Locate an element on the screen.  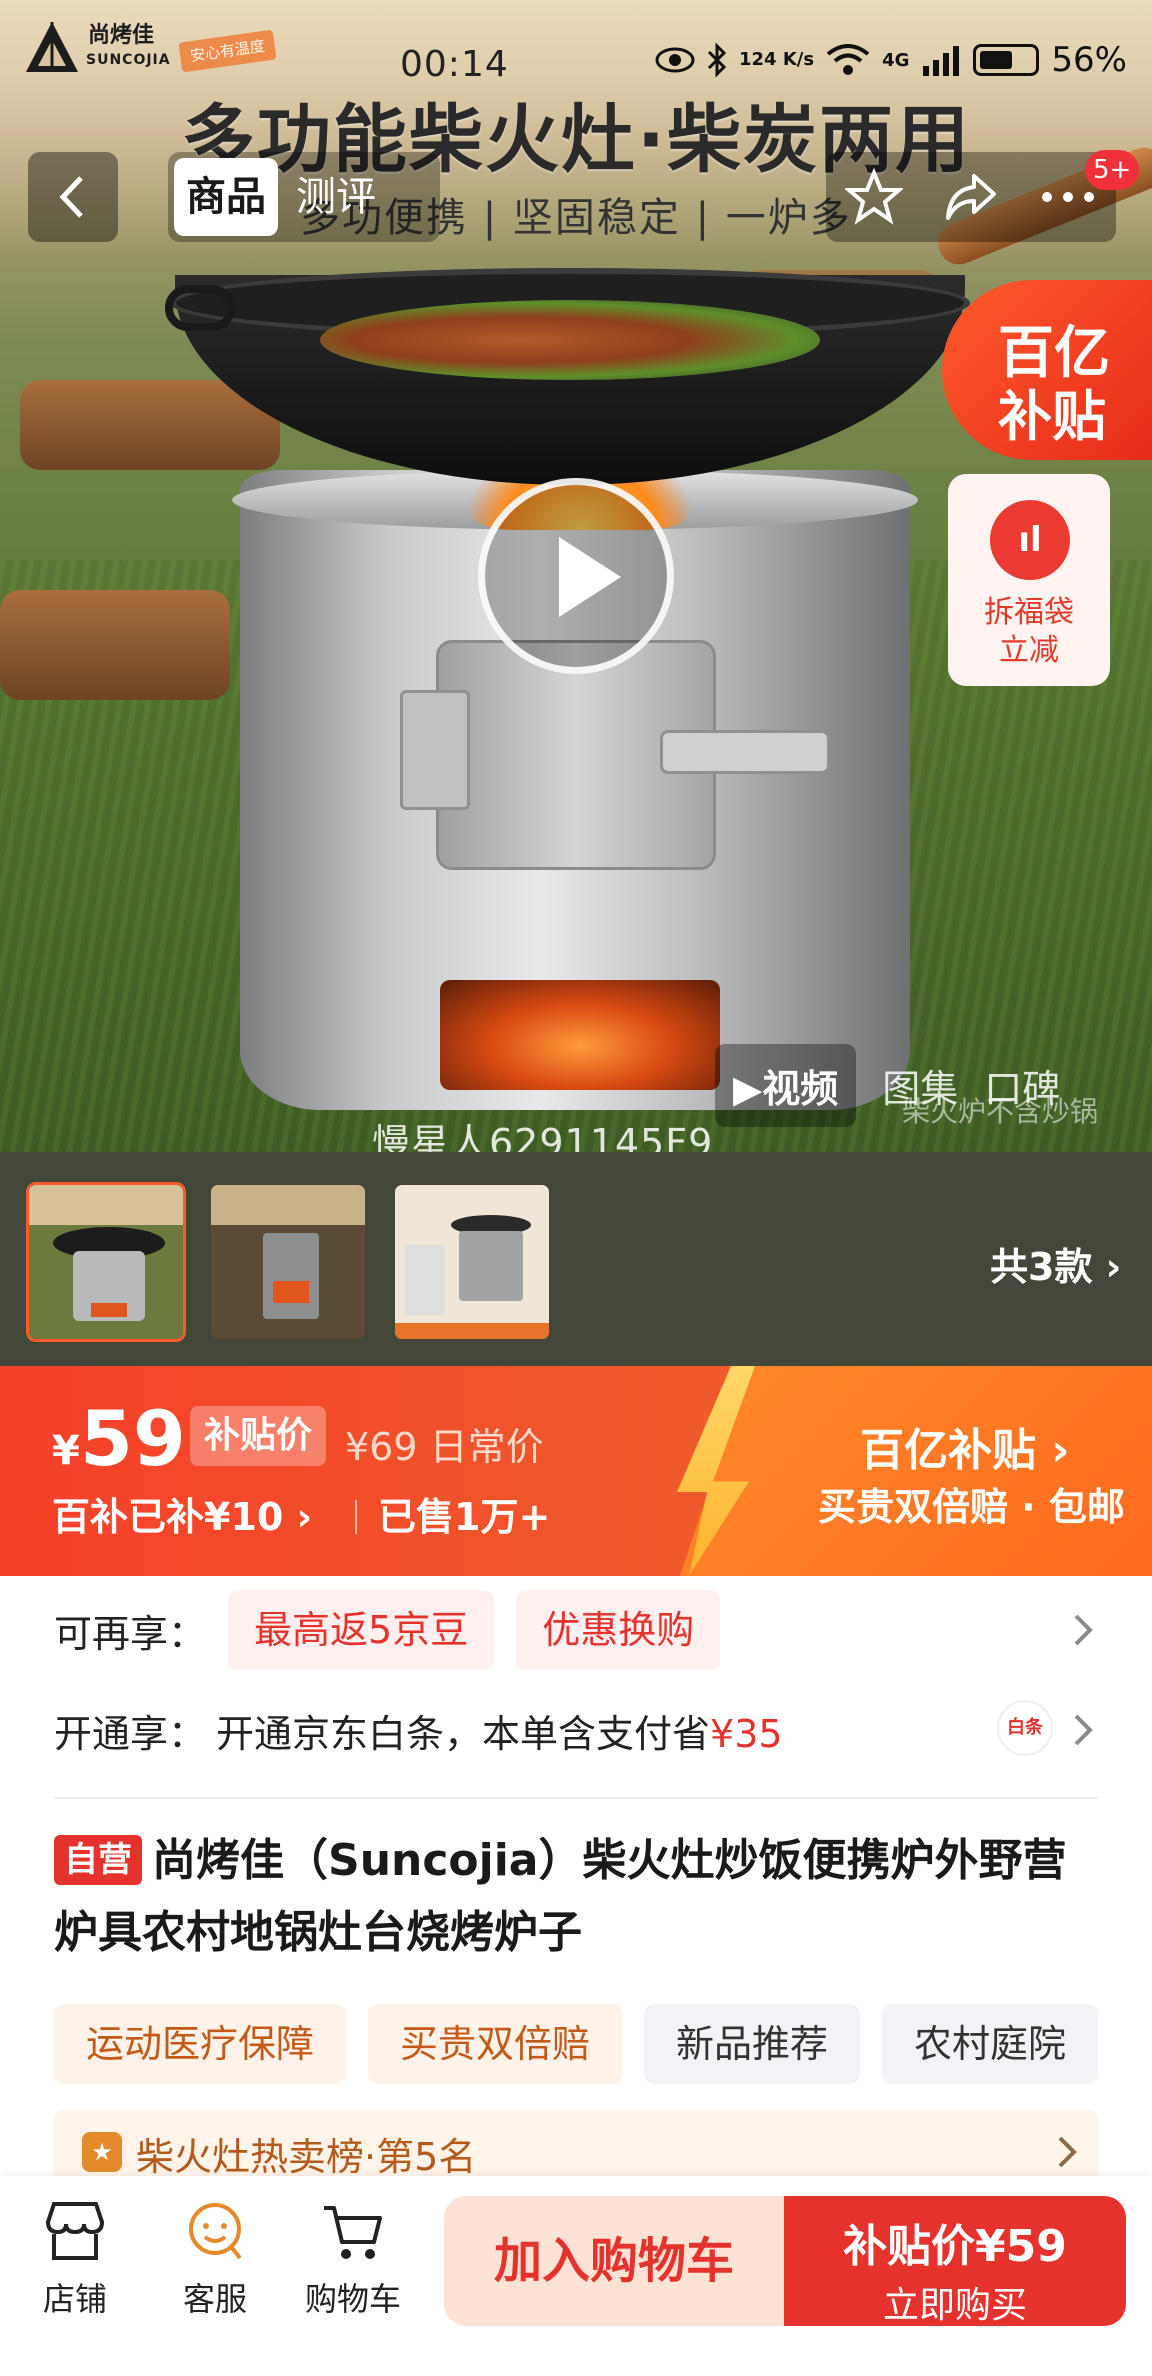
lucky-bag-line1: 拆福袋 is located at coordinates (1029, 612).